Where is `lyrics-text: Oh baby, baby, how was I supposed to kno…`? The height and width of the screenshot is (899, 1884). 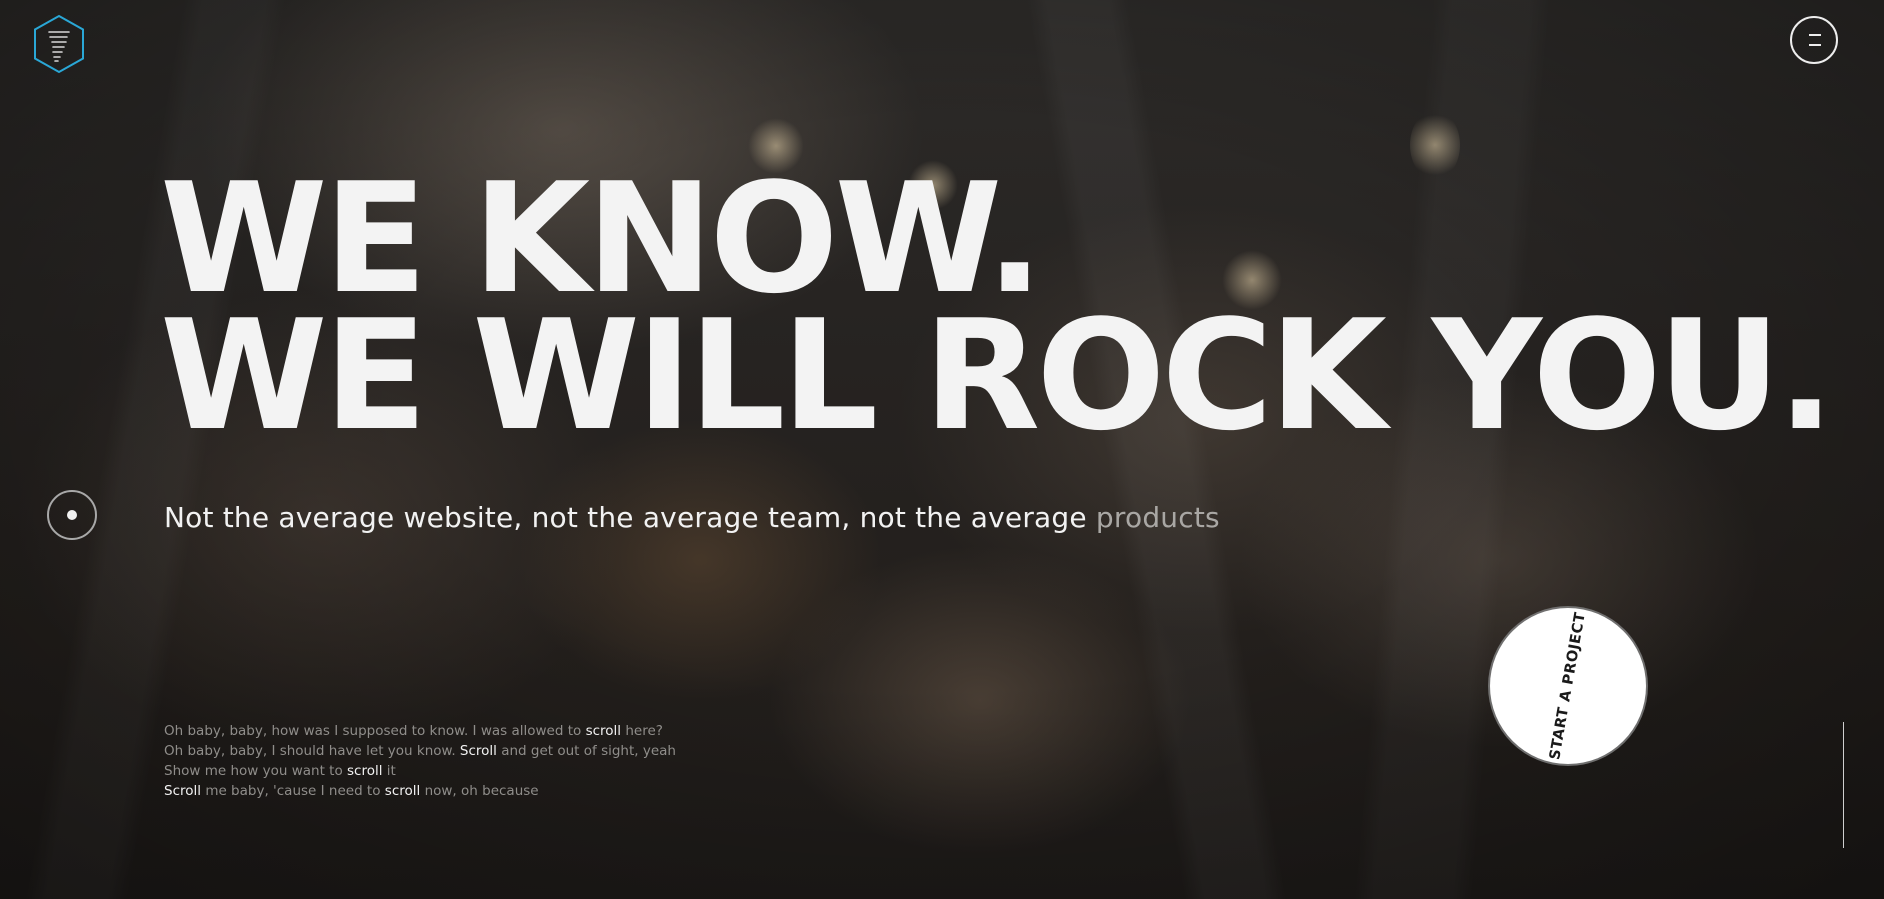
lyrics-text: Oh baby, baby, how was I supposed to kno… is located at coordinates (373, 731).